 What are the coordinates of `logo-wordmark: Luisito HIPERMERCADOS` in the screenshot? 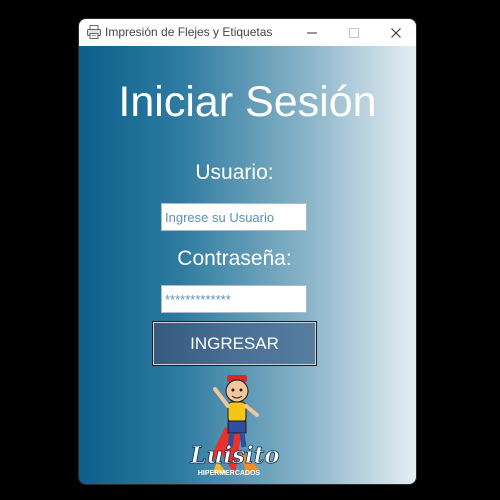 It's located at (234, 459).